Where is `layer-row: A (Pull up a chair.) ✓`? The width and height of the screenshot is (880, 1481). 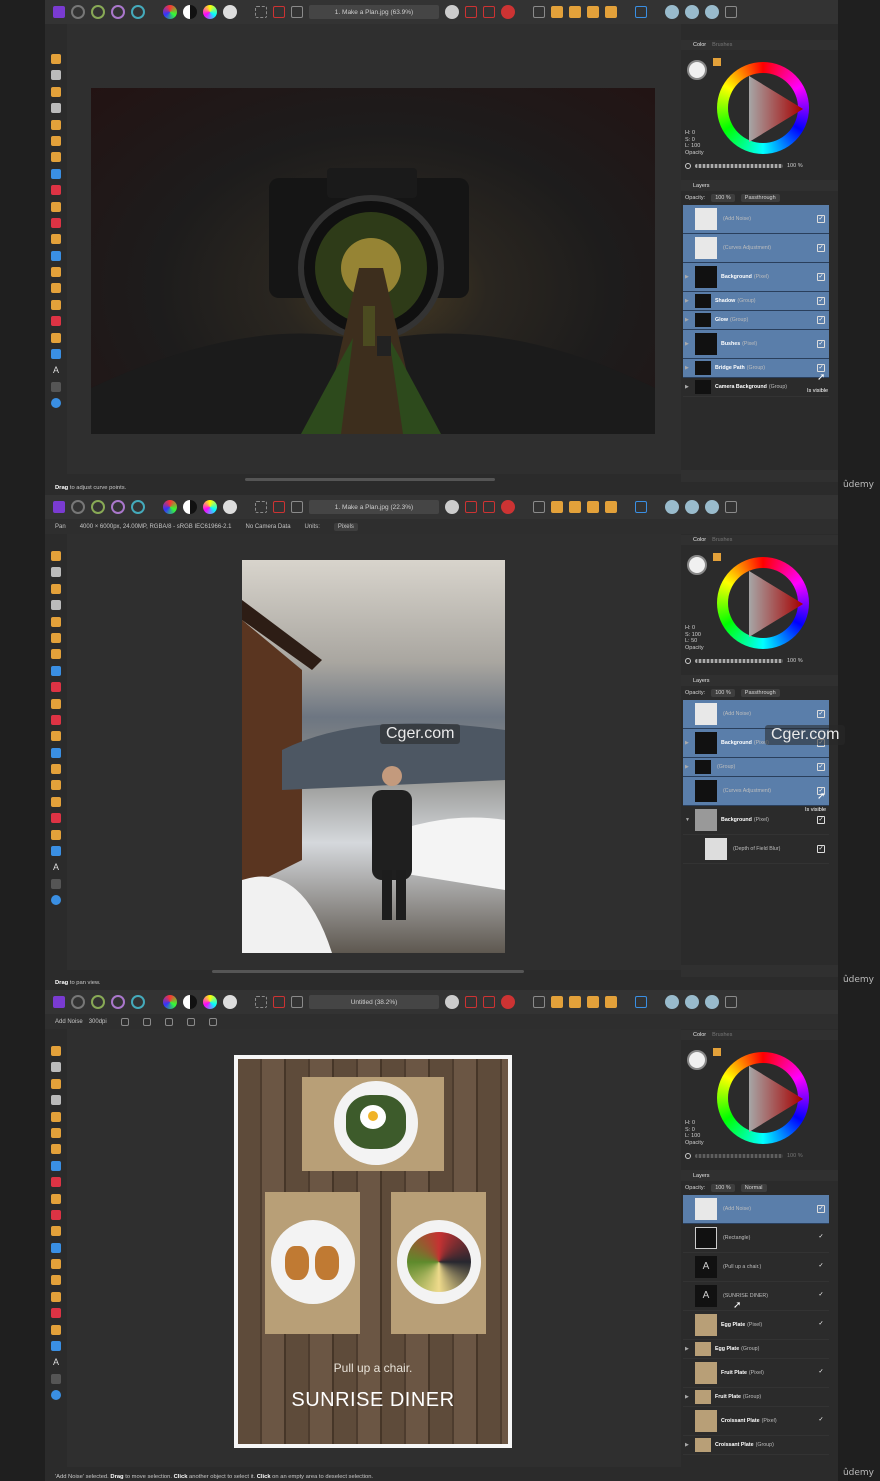 layer-row: A (Pull up a chair.) ✓ is located at coordinates (756, 1267).